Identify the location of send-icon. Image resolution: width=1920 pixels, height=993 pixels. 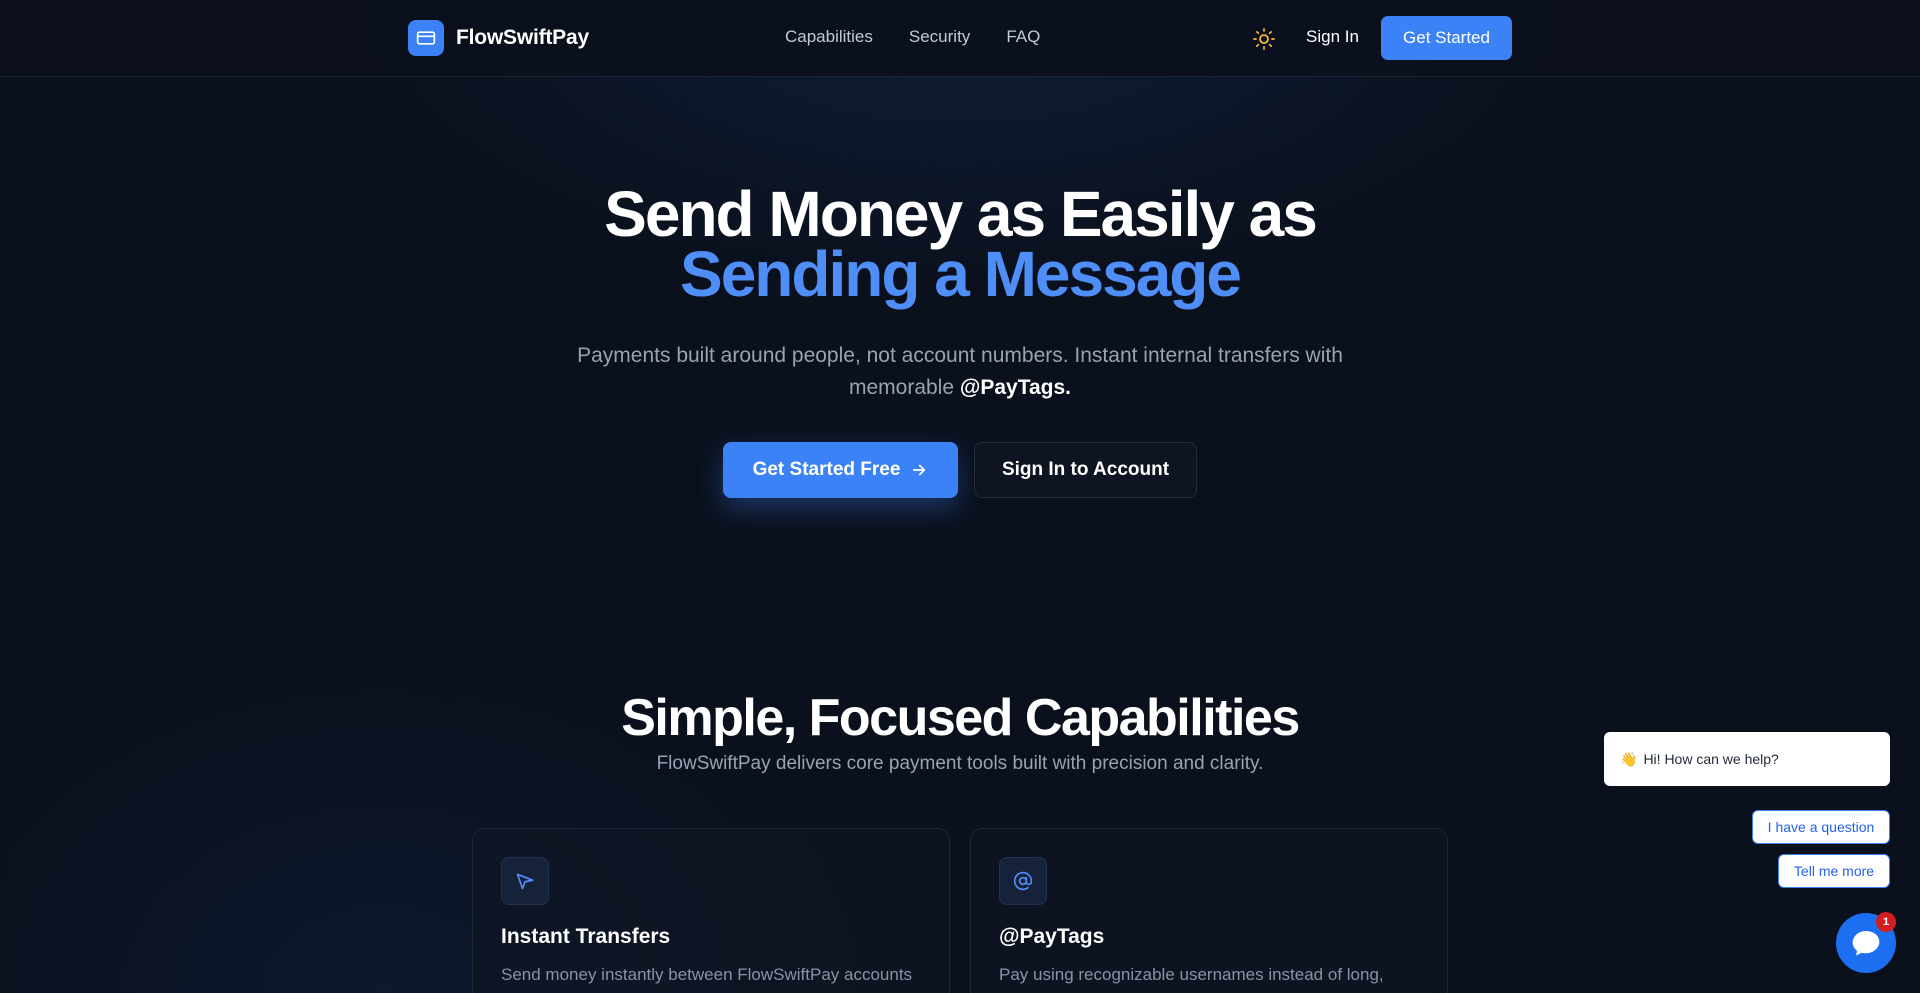
(525, 881).